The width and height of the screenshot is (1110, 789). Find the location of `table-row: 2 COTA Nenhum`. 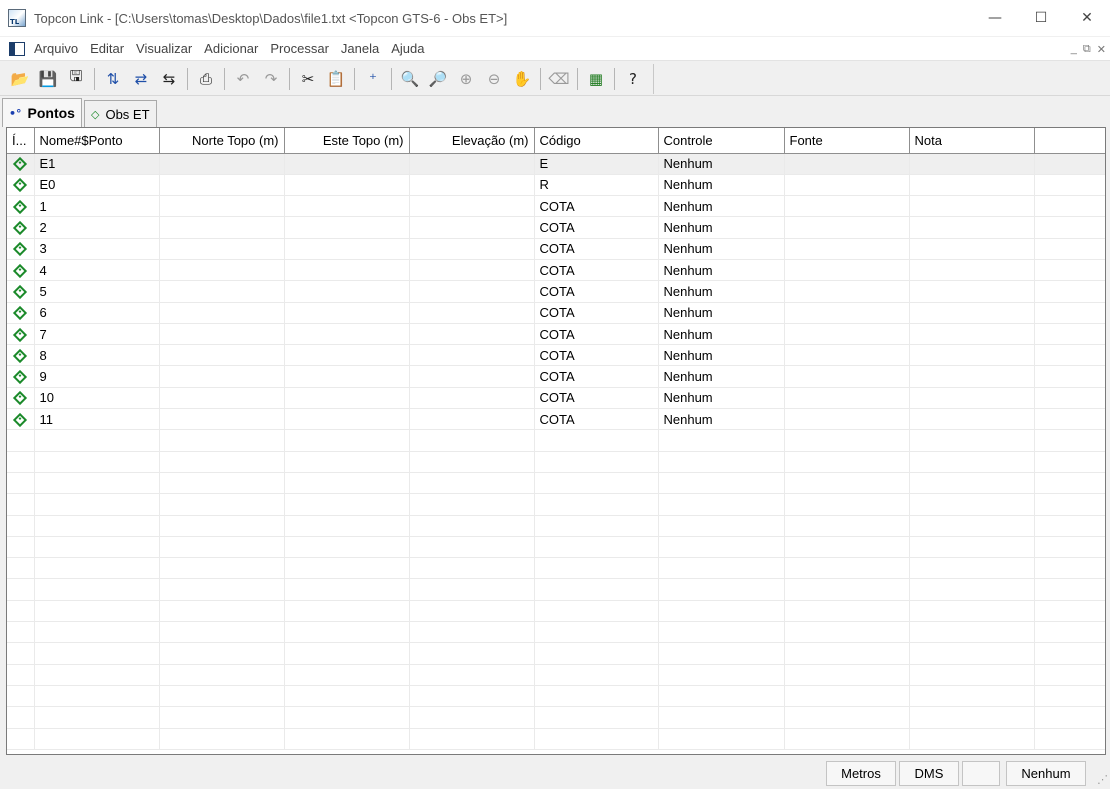

table-row: 2 COTA Nenhum is located at coordinates (556, 227).